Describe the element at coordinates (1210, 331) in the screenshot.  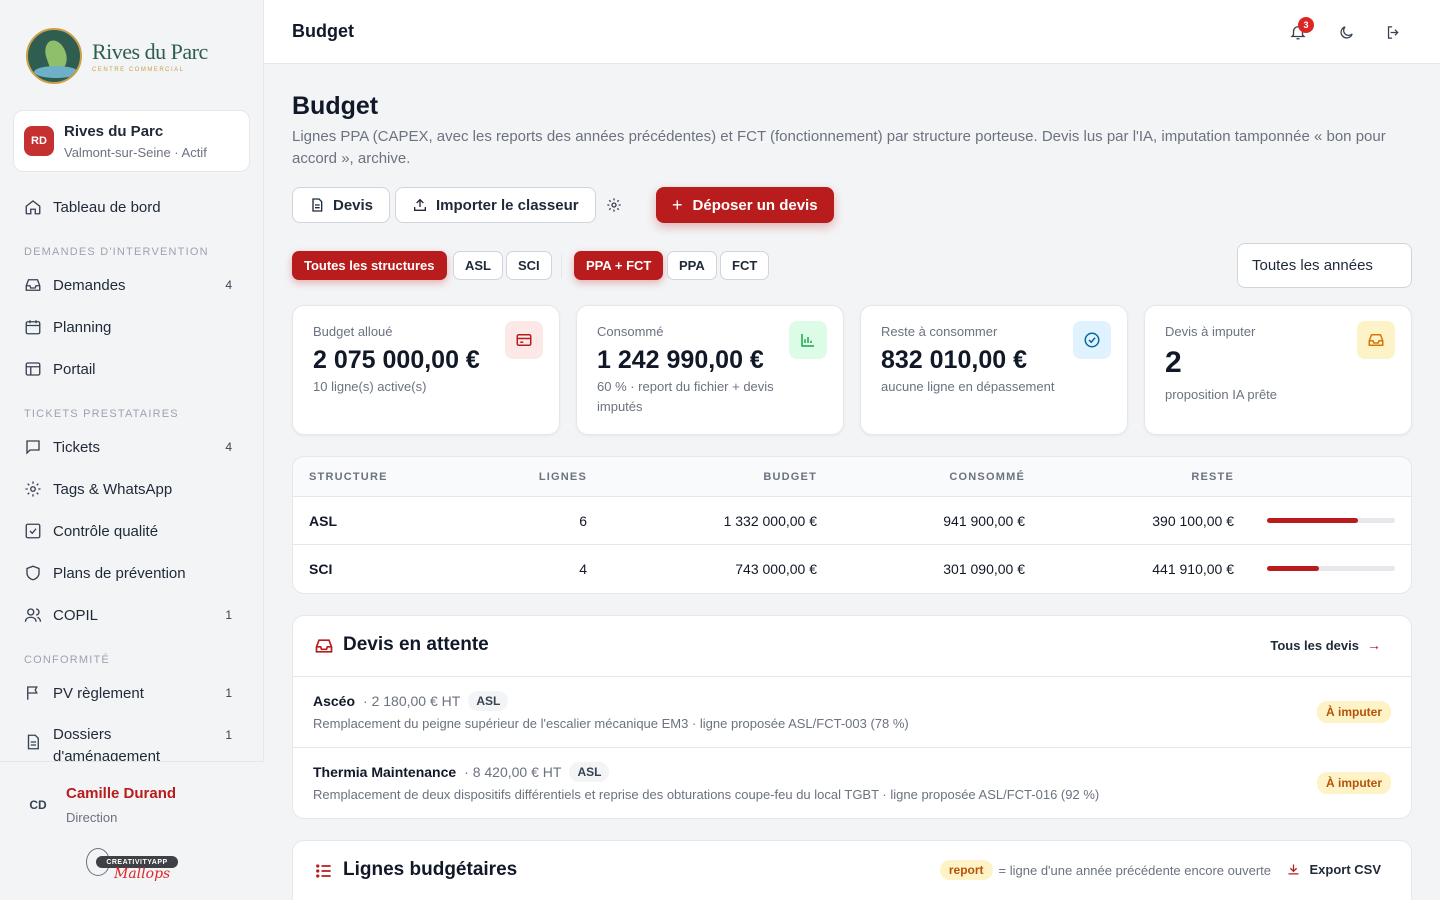
I see `kpi-label: Devis à imputer` at that location.